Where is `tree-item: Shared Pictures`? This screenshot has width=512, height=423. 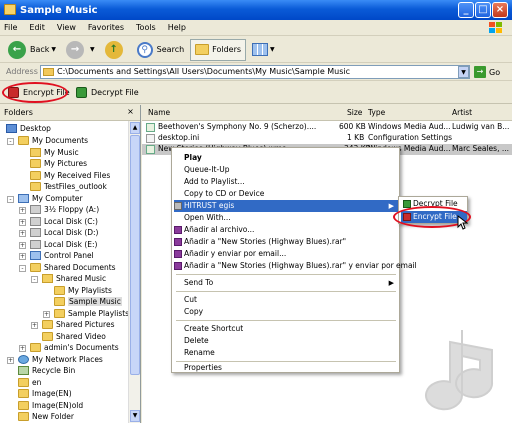 tree-item: Shared Pictures is located at coordinates (78, 325).